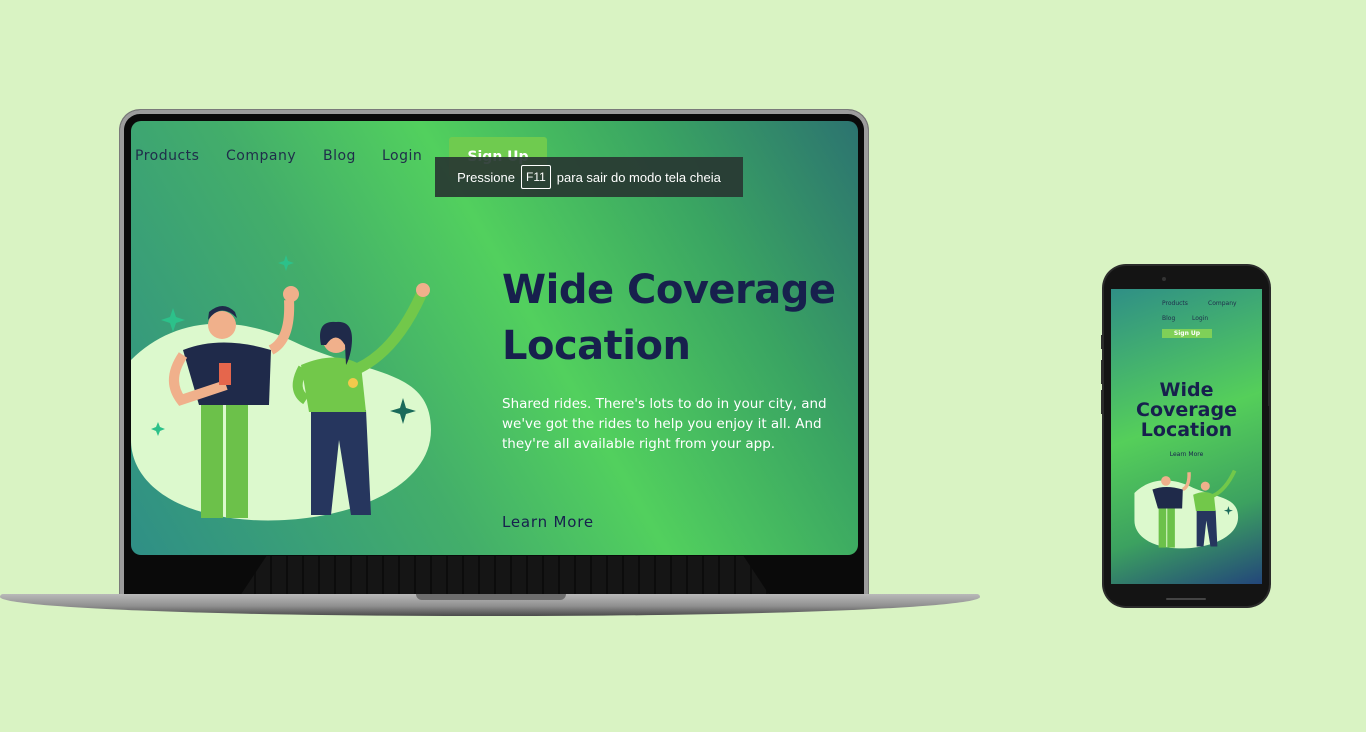 The width and height of the screenshot is (1366, 732). What do you see at coordinates (261, 156) in the screenshot?
I see `nav-company: Company` at bounding box center [261, 156].